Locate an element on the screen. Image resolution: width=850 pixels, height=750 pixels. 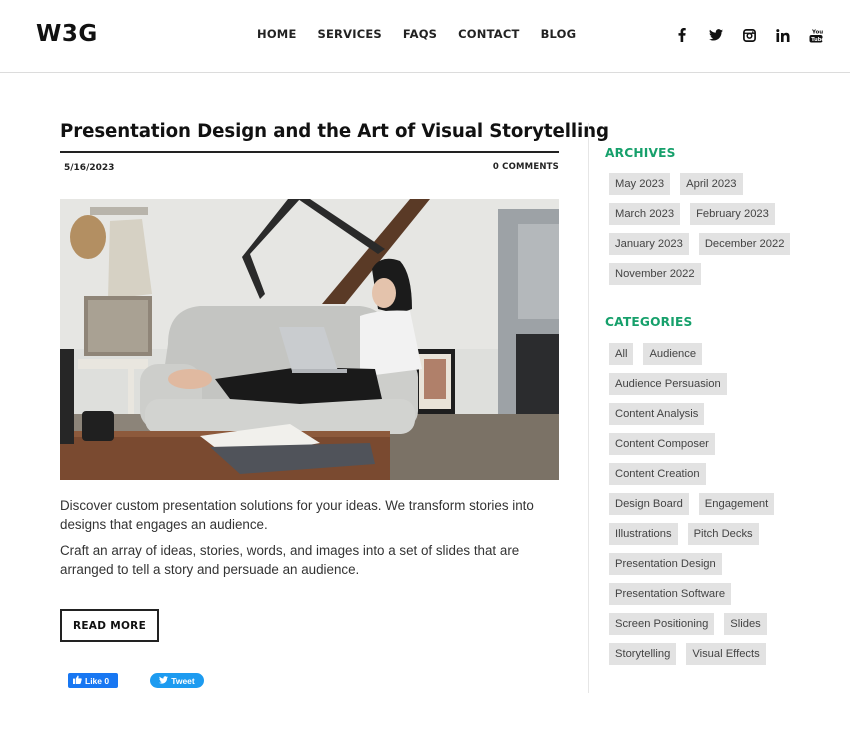
category-link-content-composer: Content Composer is located at coordinates (662, 444).